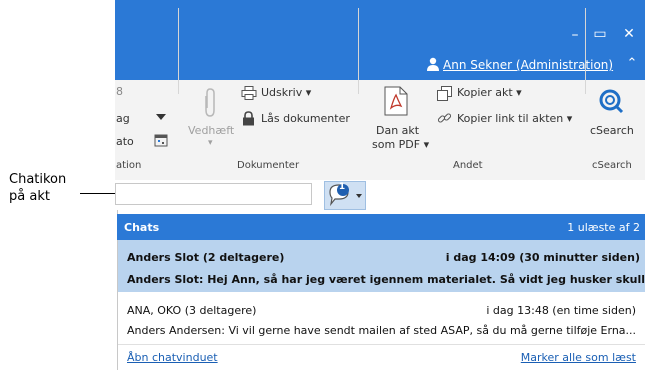  What do you see at coordinates (286, 92) in the screenshot?
I see `udskriv-button: Udskriv ▾` at bounding box center [286, 92].